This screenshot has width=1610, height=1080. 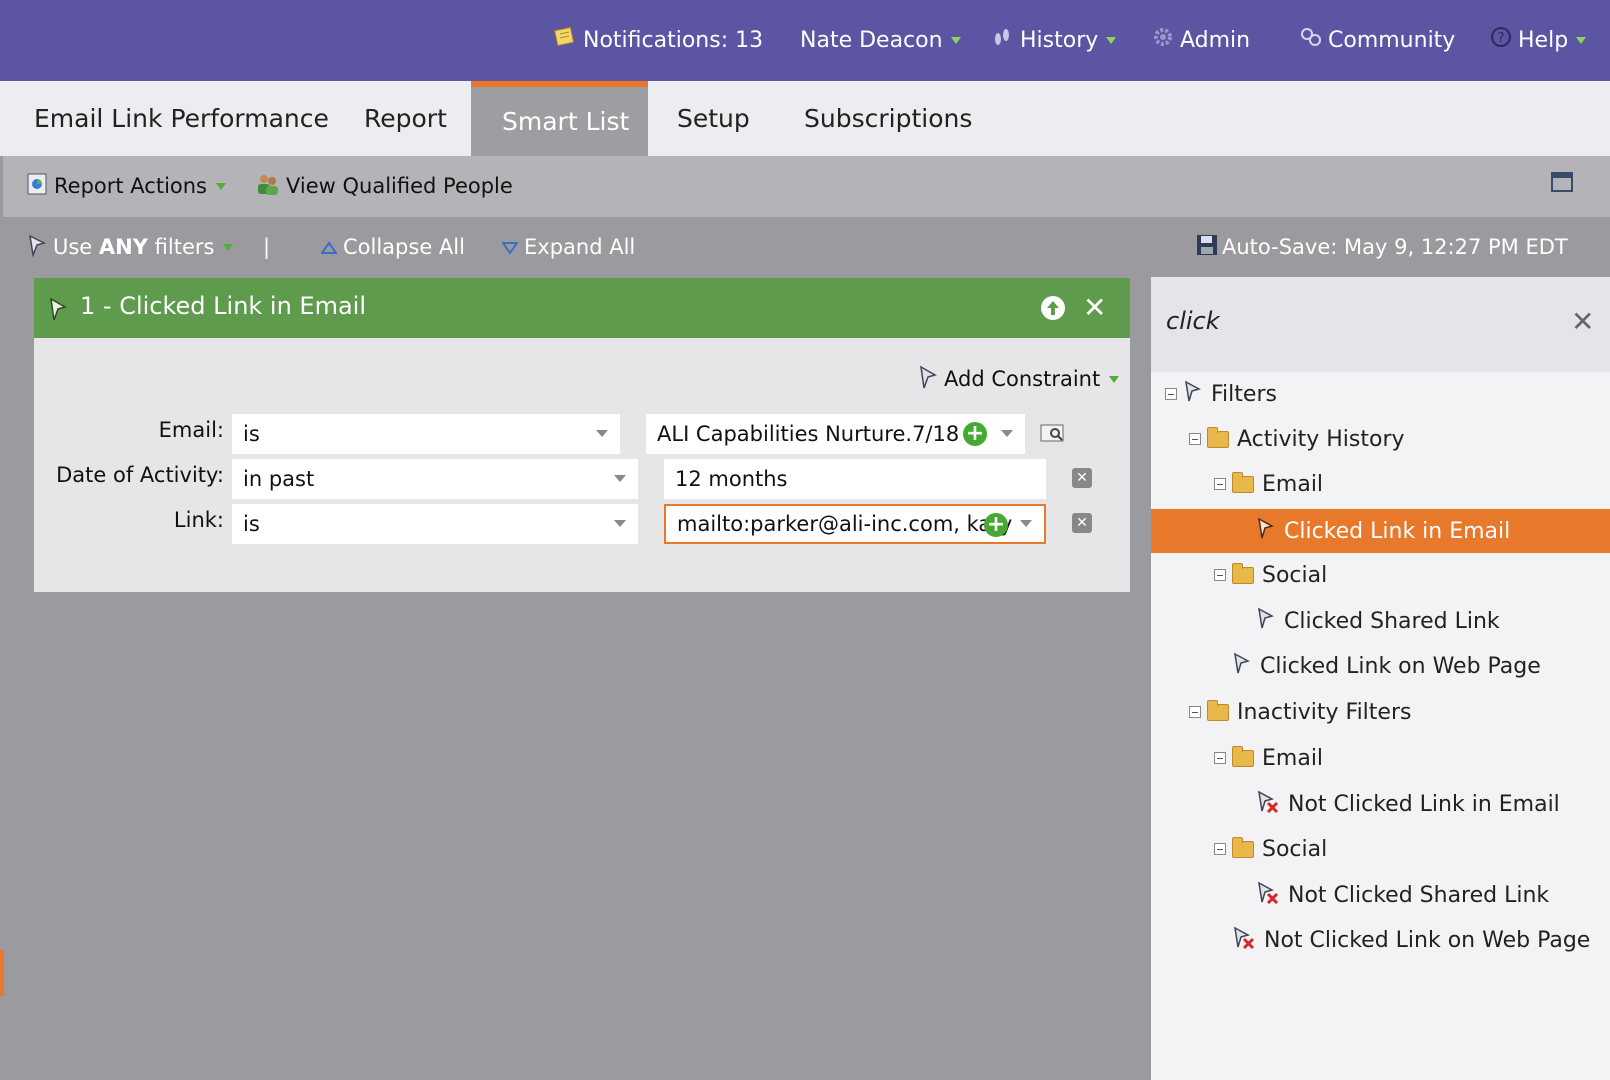 What do you see at coordinates (435, 479) in the screenshot?
I see `date-operator-select: in past` at bounding box center [435, 479].